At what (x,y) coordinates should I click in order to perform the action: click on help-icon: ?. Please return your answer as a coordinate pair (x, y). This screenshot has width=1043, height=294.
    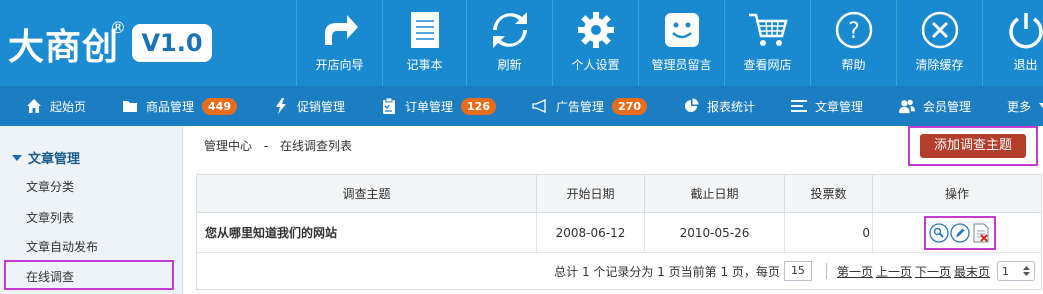
    Looking at the image, I should click on (854, 30).